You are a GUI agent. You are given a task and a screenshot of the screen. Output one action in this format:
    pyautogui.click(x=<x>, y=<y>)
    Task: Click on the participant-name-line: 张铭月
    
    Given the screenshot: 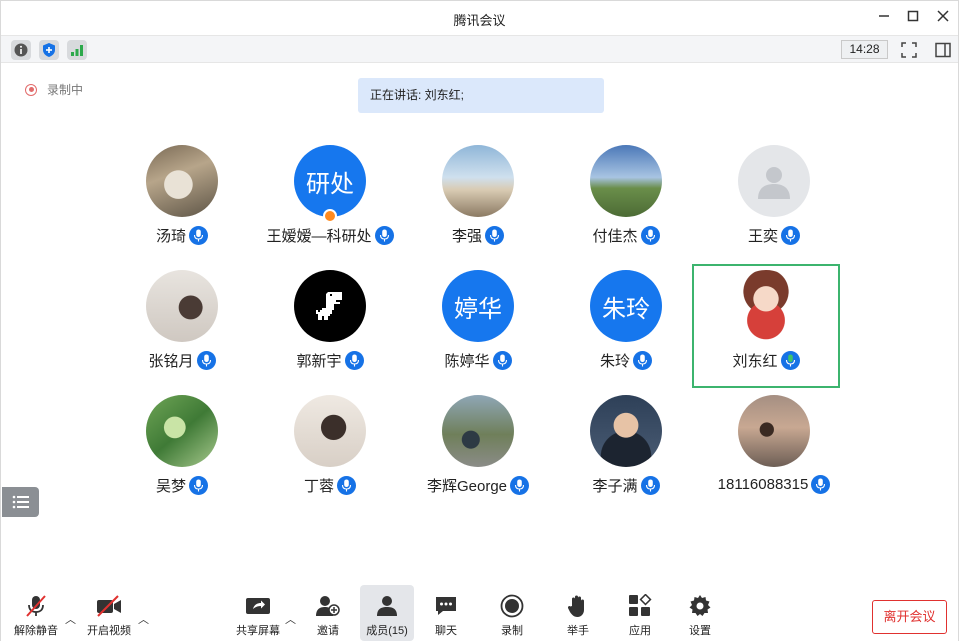 What is the action you would take?
    pyautogui.click(x=182, y=360)
    